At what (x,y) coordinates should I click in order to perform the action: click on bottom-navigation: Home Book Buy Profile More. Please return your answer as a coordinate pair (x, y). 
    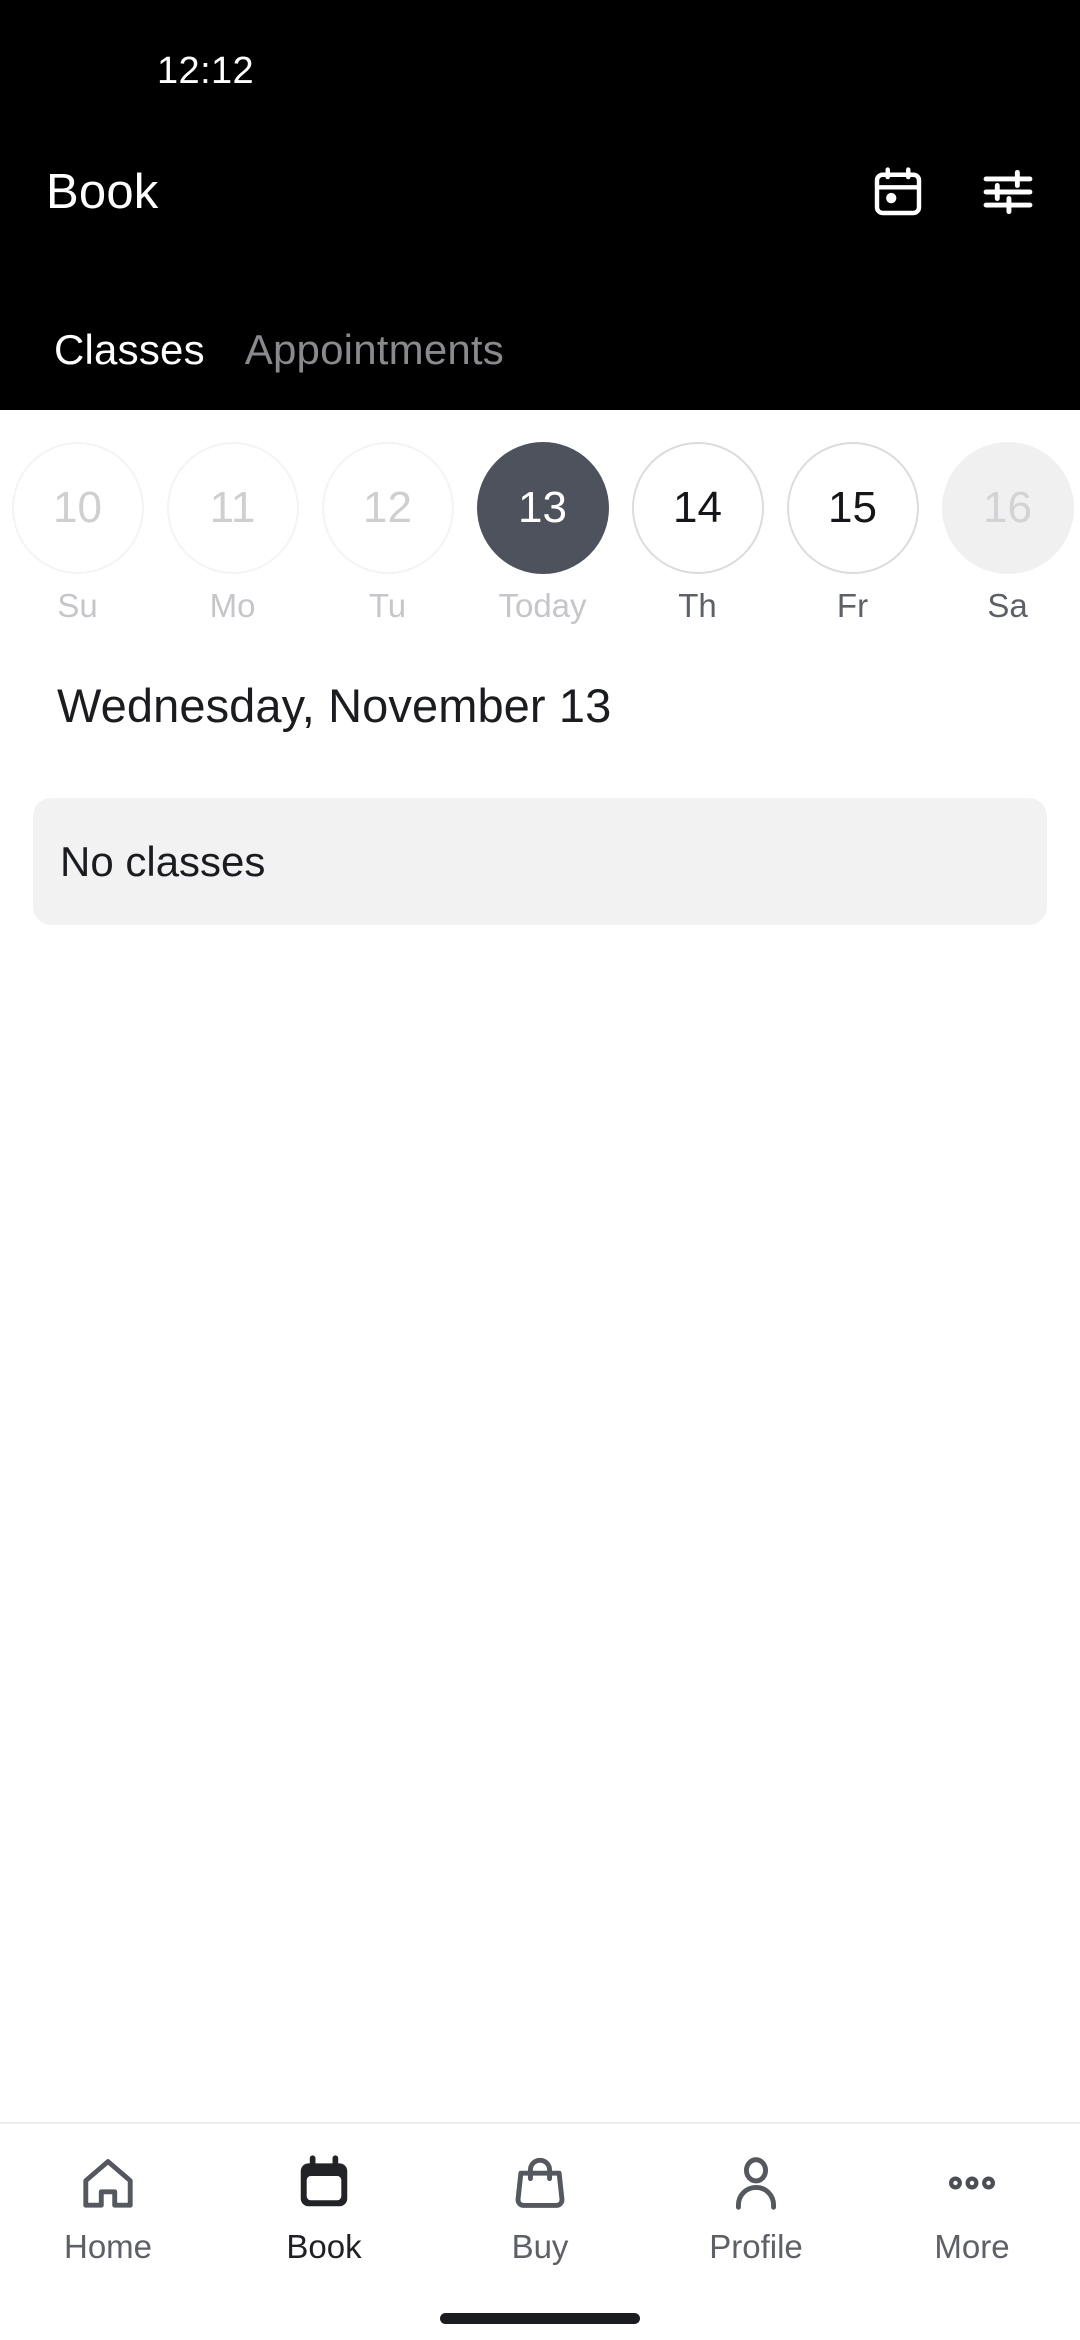
    Looking at the image, I should click on (540, 2231).